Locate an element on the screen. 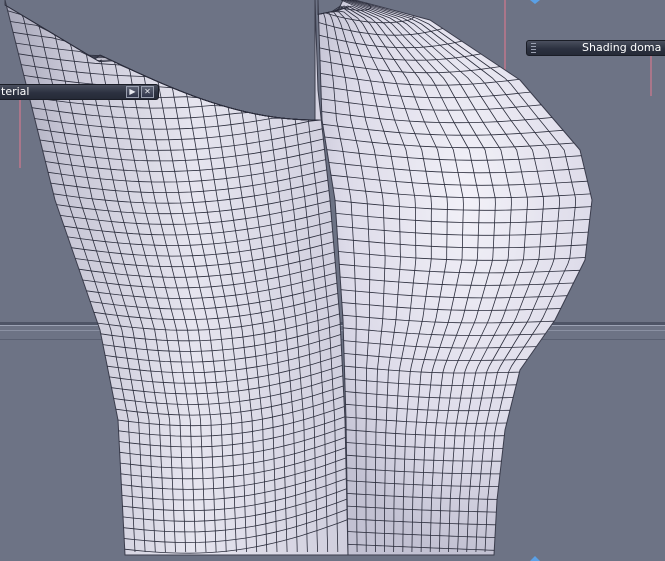 This screenshot has width=665, height=561. grip-icon is located at coordinates (533, 48).